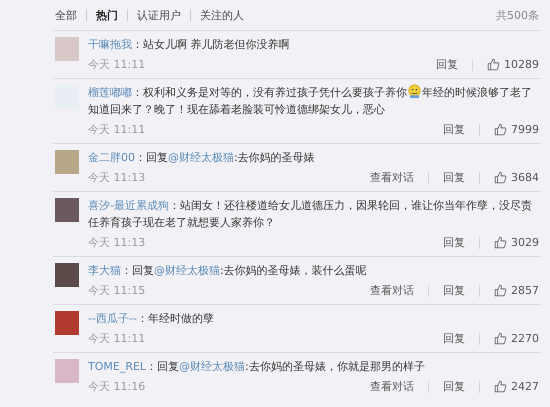 The image size is (550, 407). Describe the element at coordinates (516, 177) in the screenshot. I see `like-button: 3684` at that location.